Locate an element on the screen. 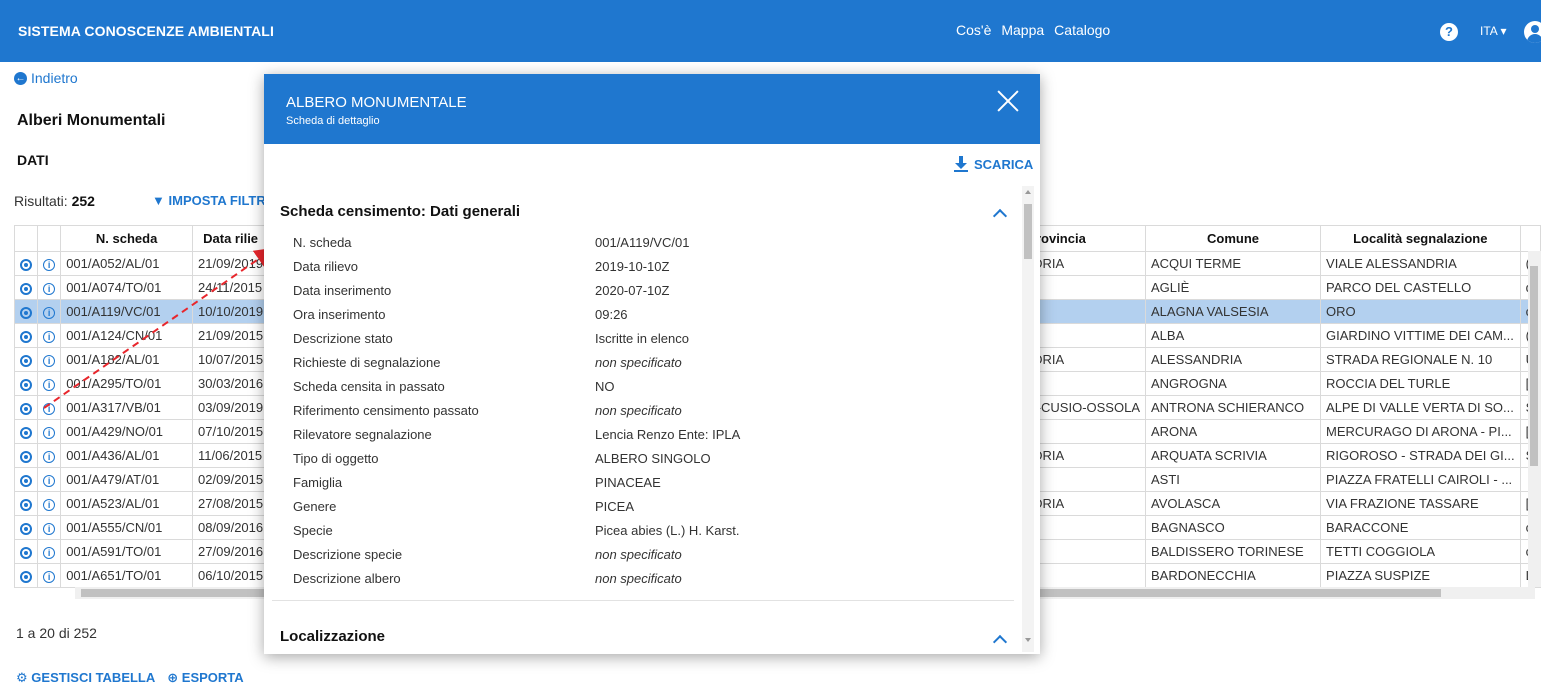 Image resolution: width=1541 pixels, height=695 pixels. cell-n-scheda: 001/A052/AL/01 is located at coordinates (127, 263).